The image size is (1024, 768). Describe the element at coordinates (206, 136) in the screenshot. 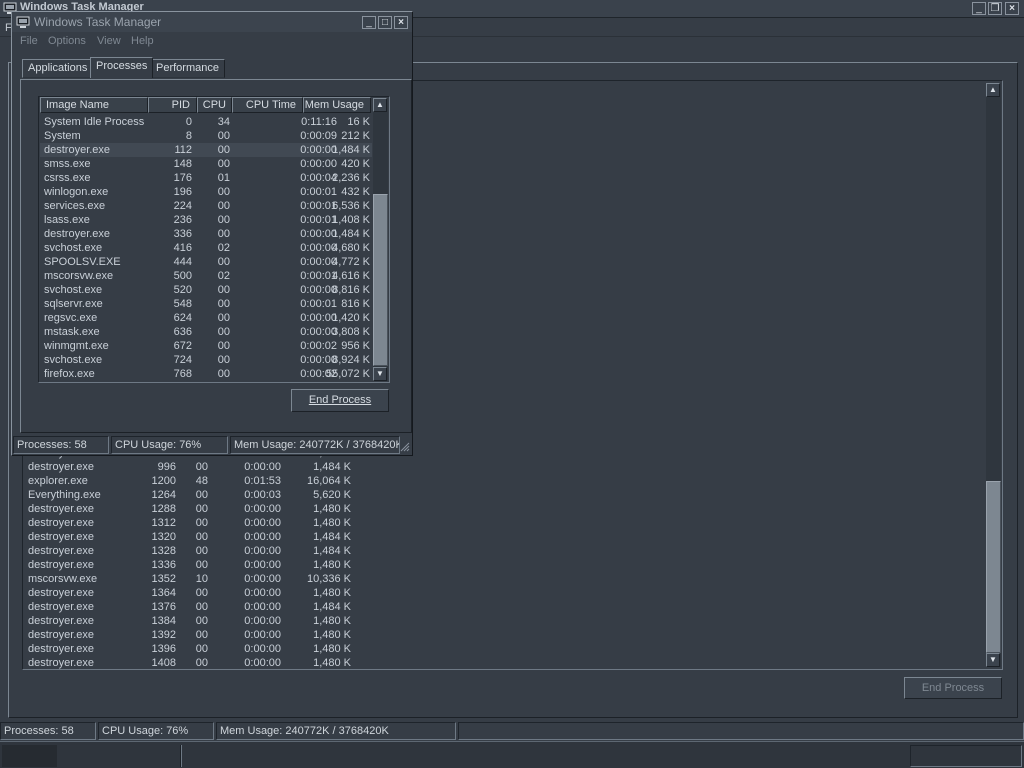

I see `table-row: System 8 00 0:00:09 212 K` at that location.